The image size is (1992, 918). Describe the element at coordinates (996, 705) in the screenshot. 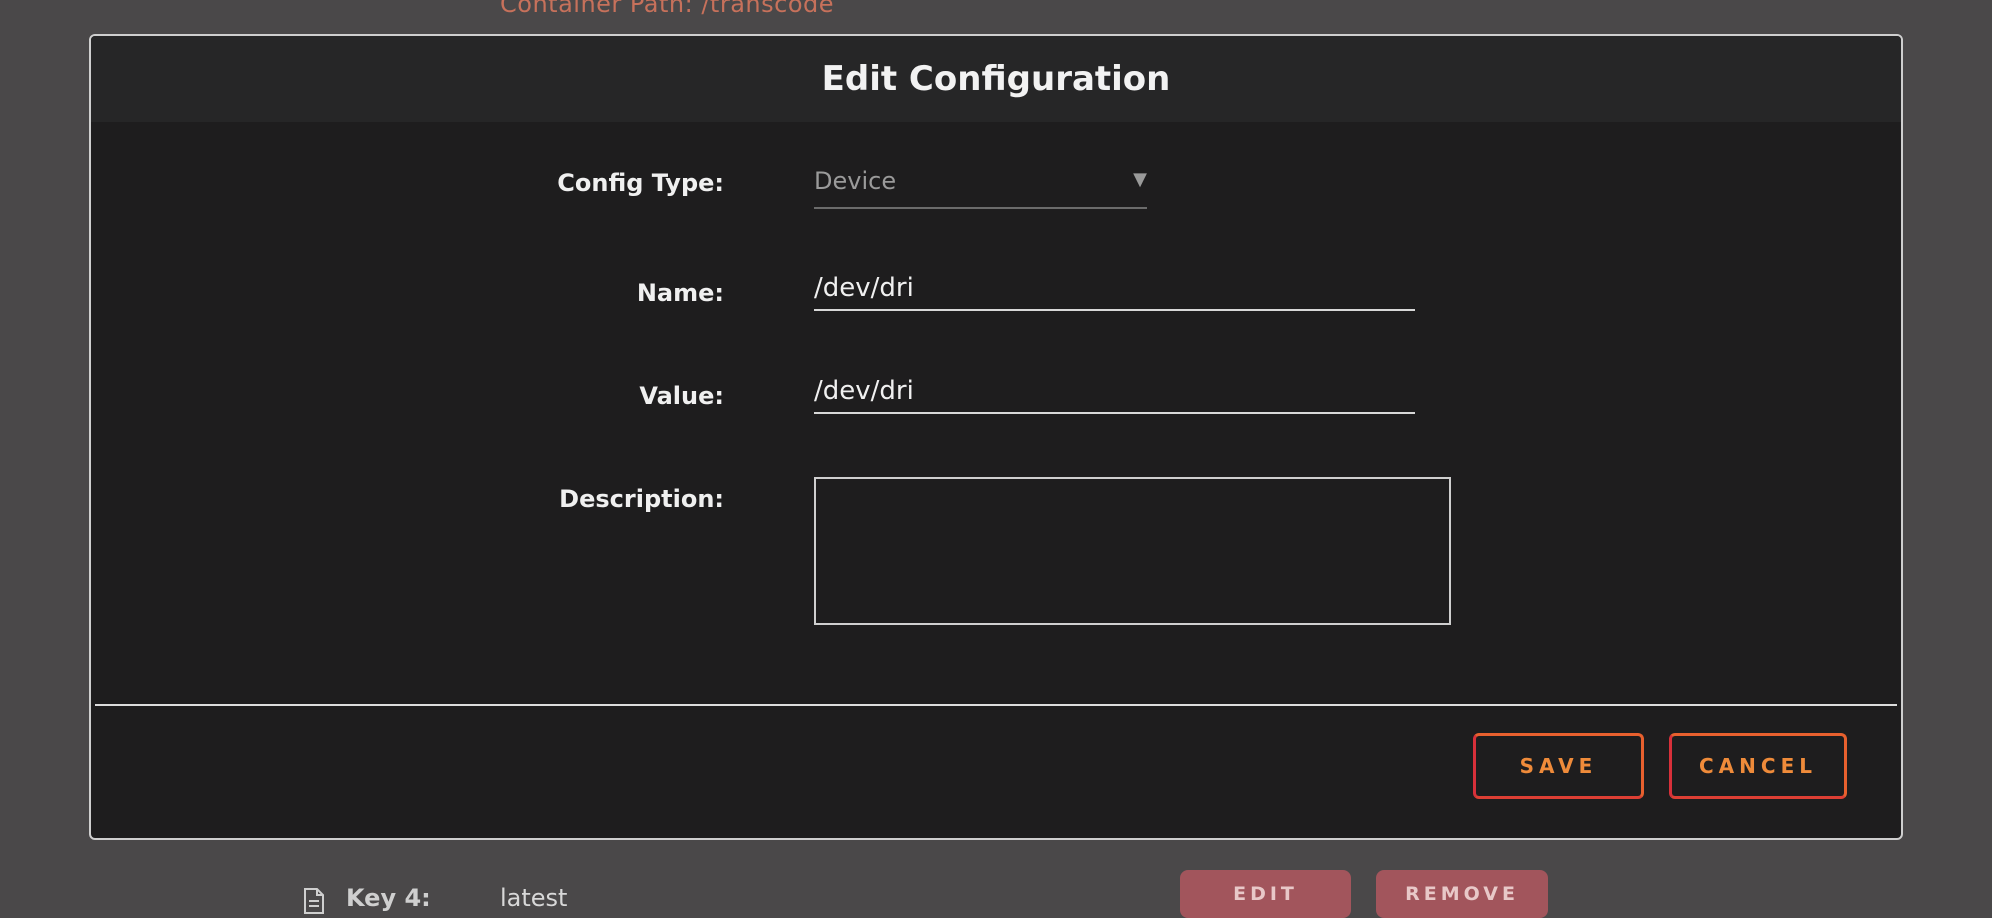

I see `dialog-footer-divider` at that location.